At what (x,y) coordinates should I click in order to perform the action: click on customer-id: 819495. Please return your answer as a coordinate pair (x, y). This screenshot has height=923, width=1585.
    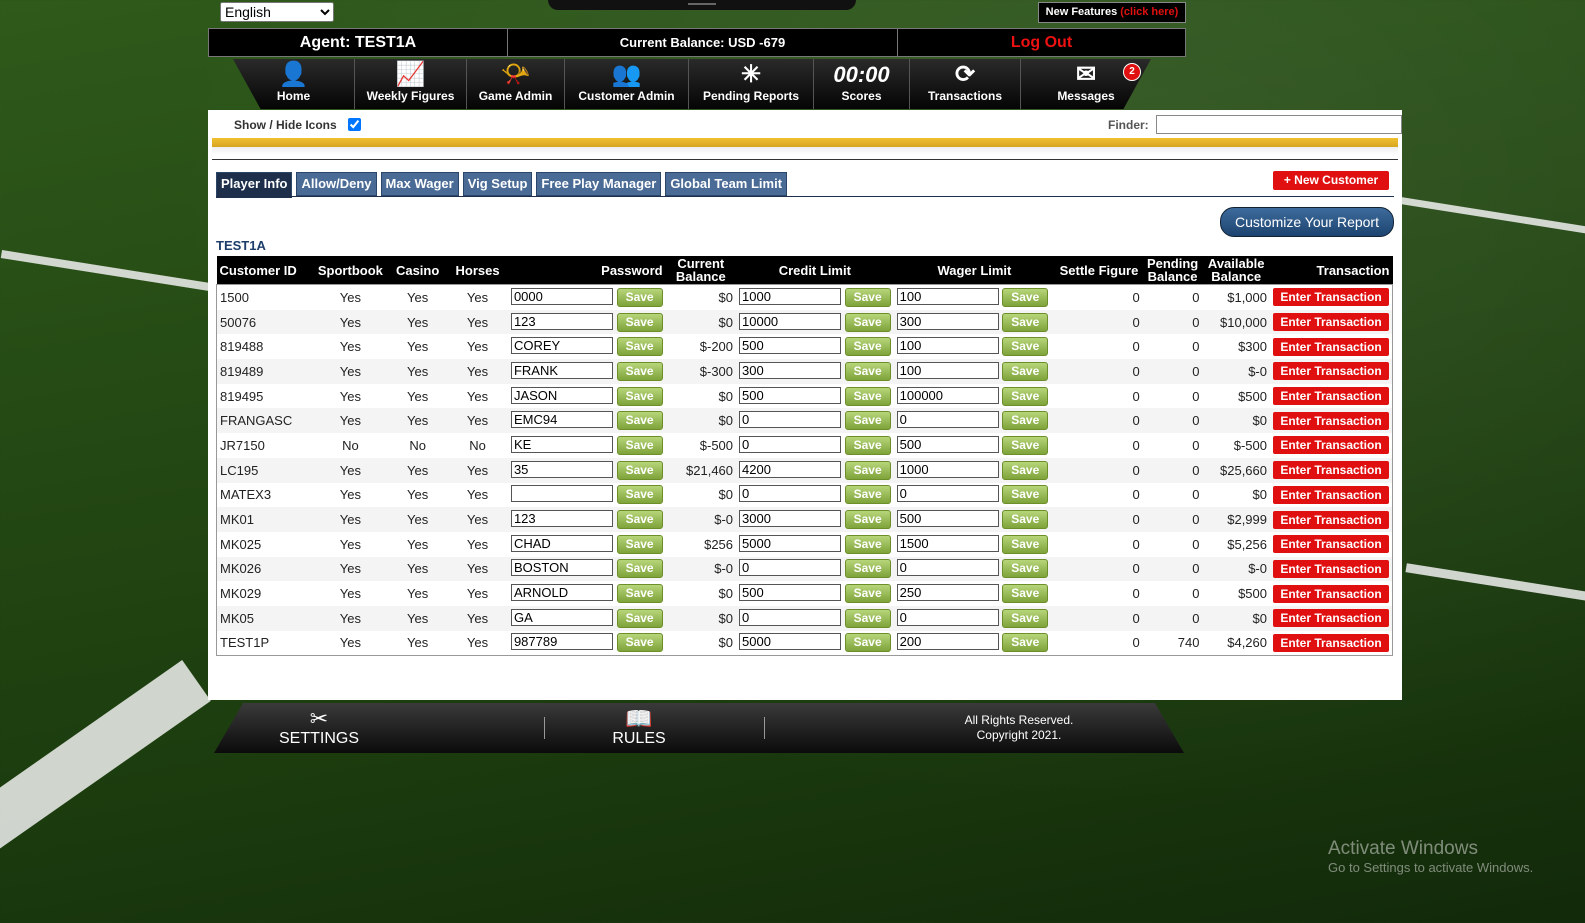
    Looking at the image, I should click on (265, 396).